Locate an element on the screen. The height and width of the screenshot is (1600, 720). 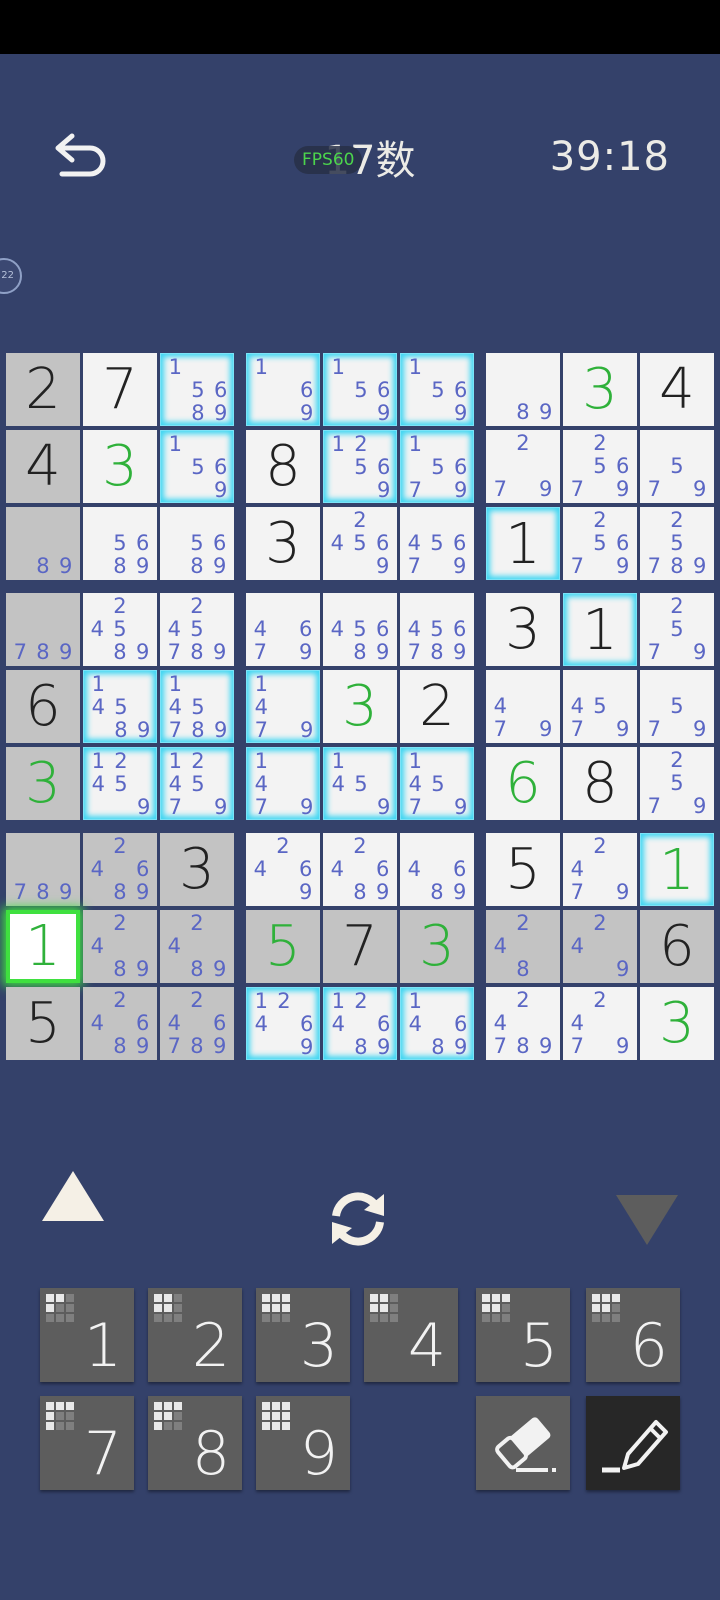
number-key-8: 8 is located at coordinates (195, 1443).